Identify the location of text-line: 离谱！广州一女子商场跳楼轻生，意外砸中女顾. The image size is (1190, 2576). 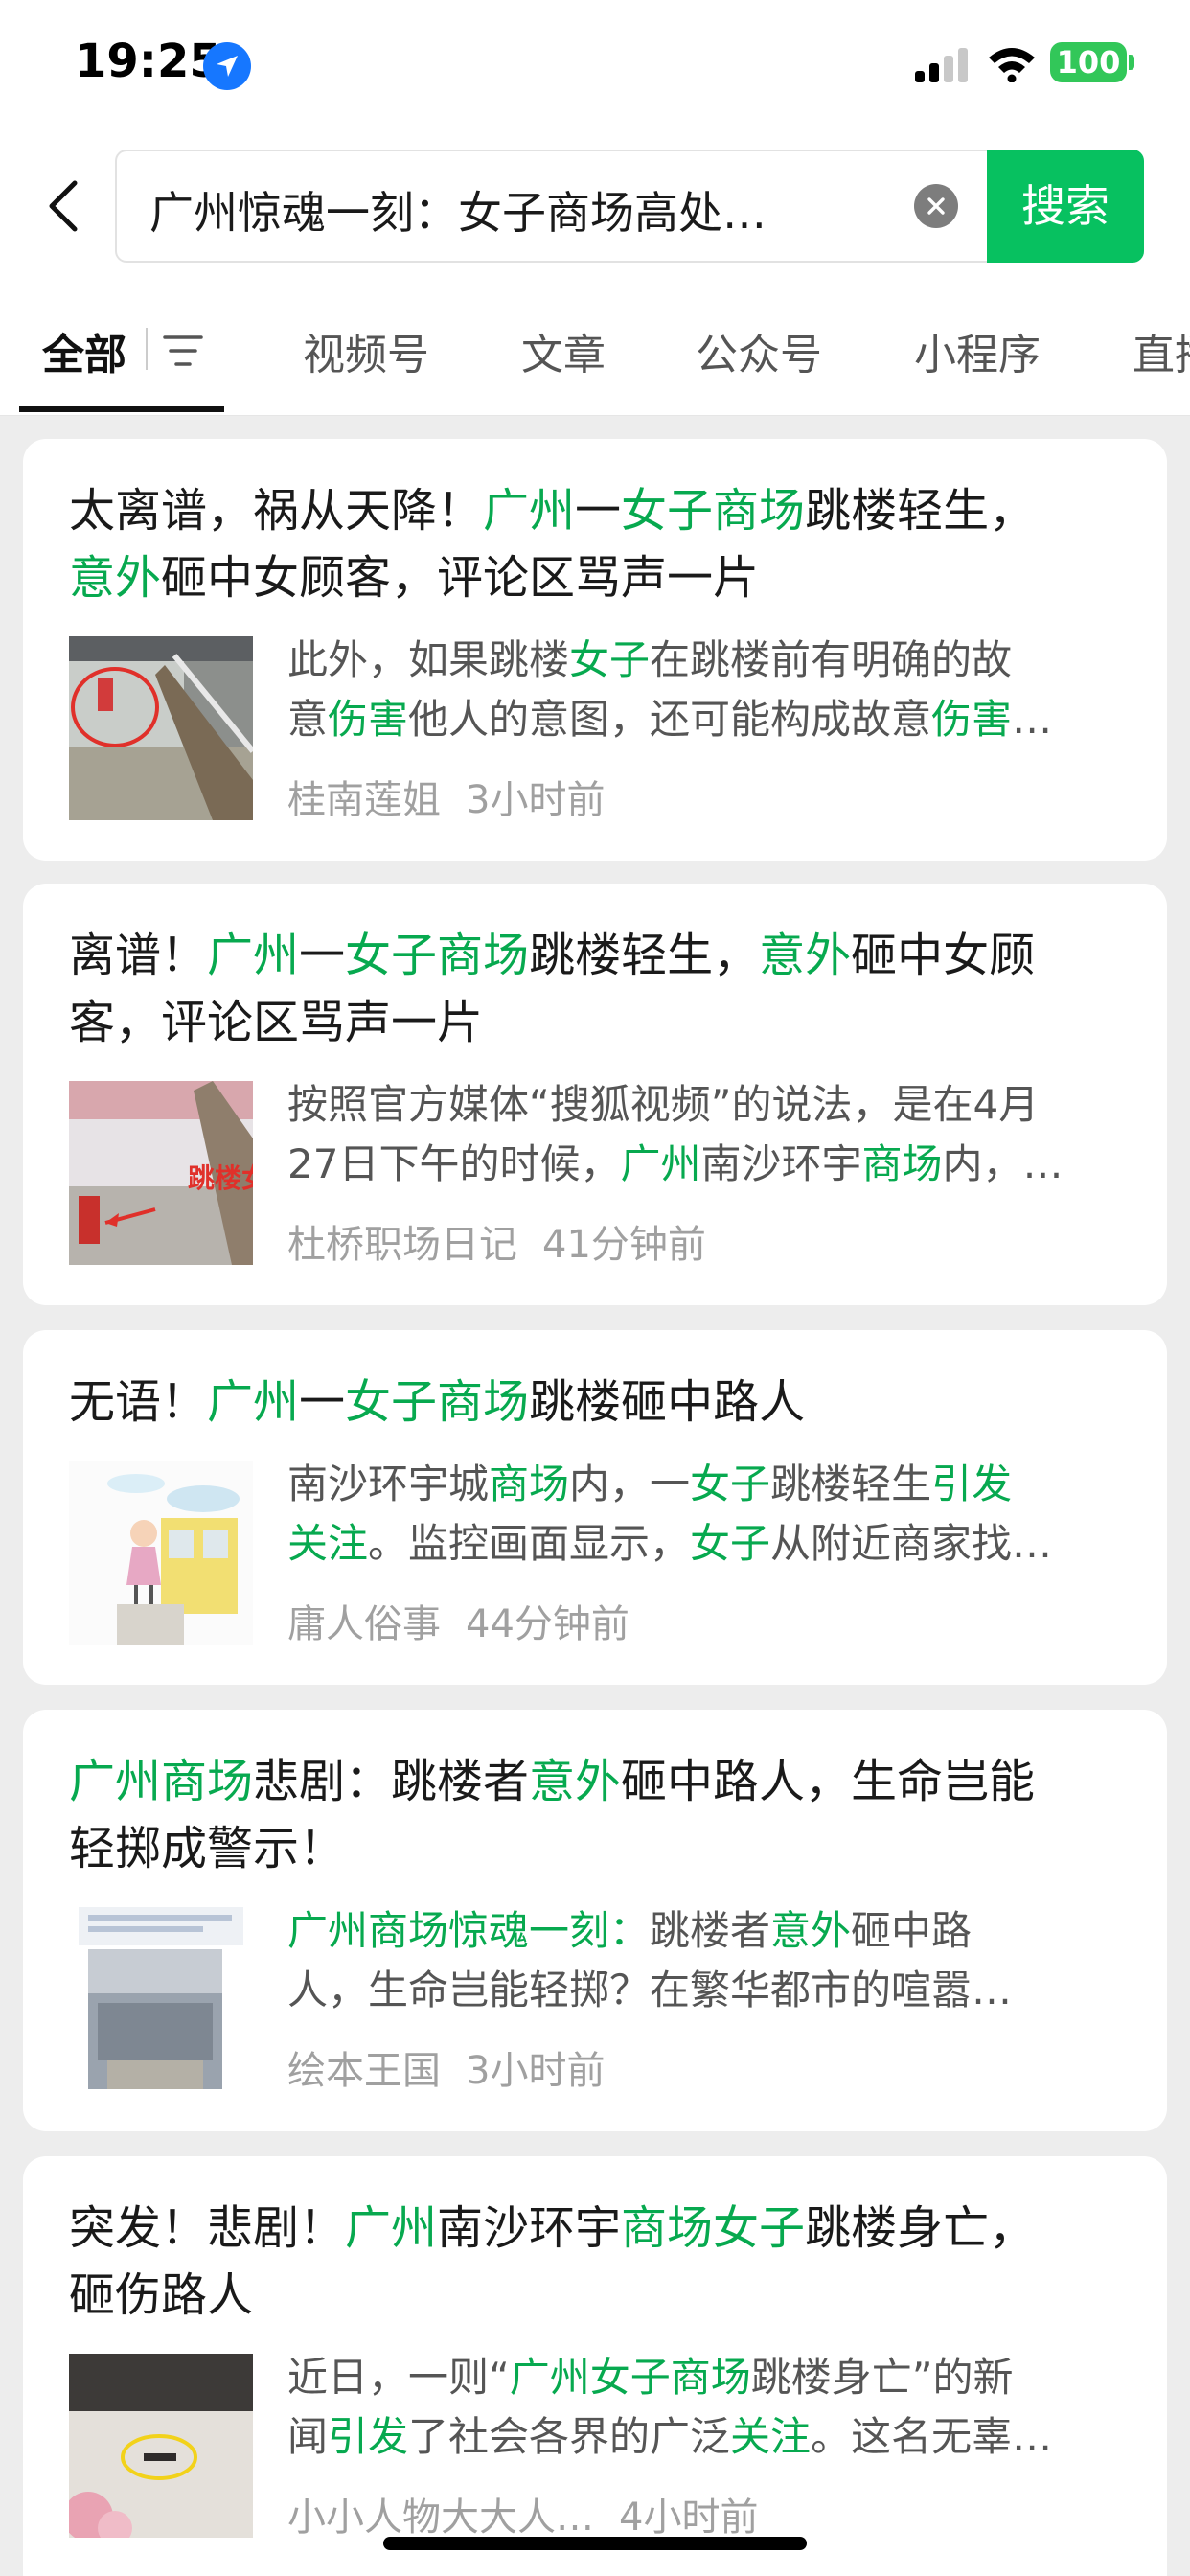
(601, 955).